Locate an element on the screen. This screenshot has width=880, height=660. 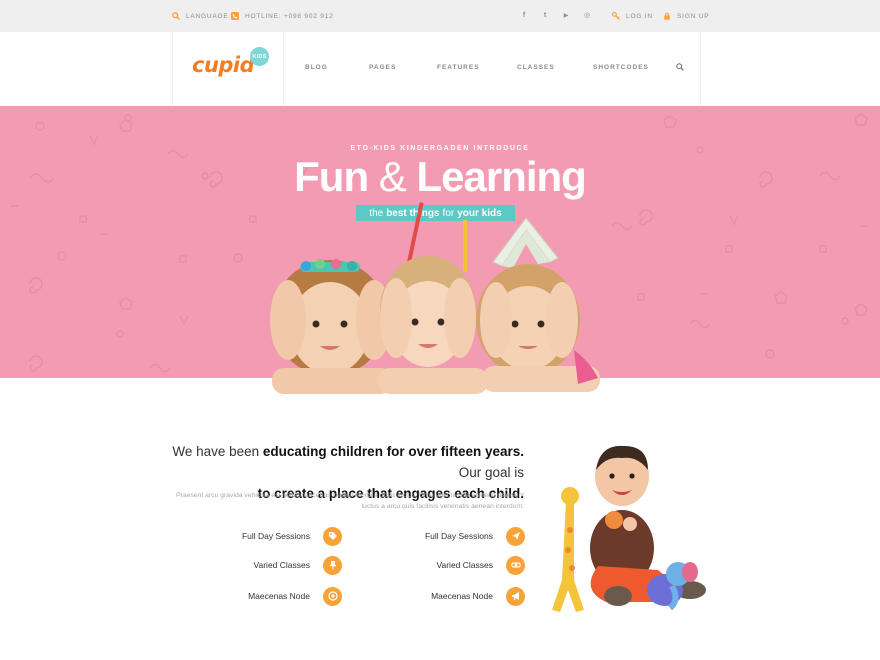
logo-wordmark: cupid is located at coordinates (223, 65).